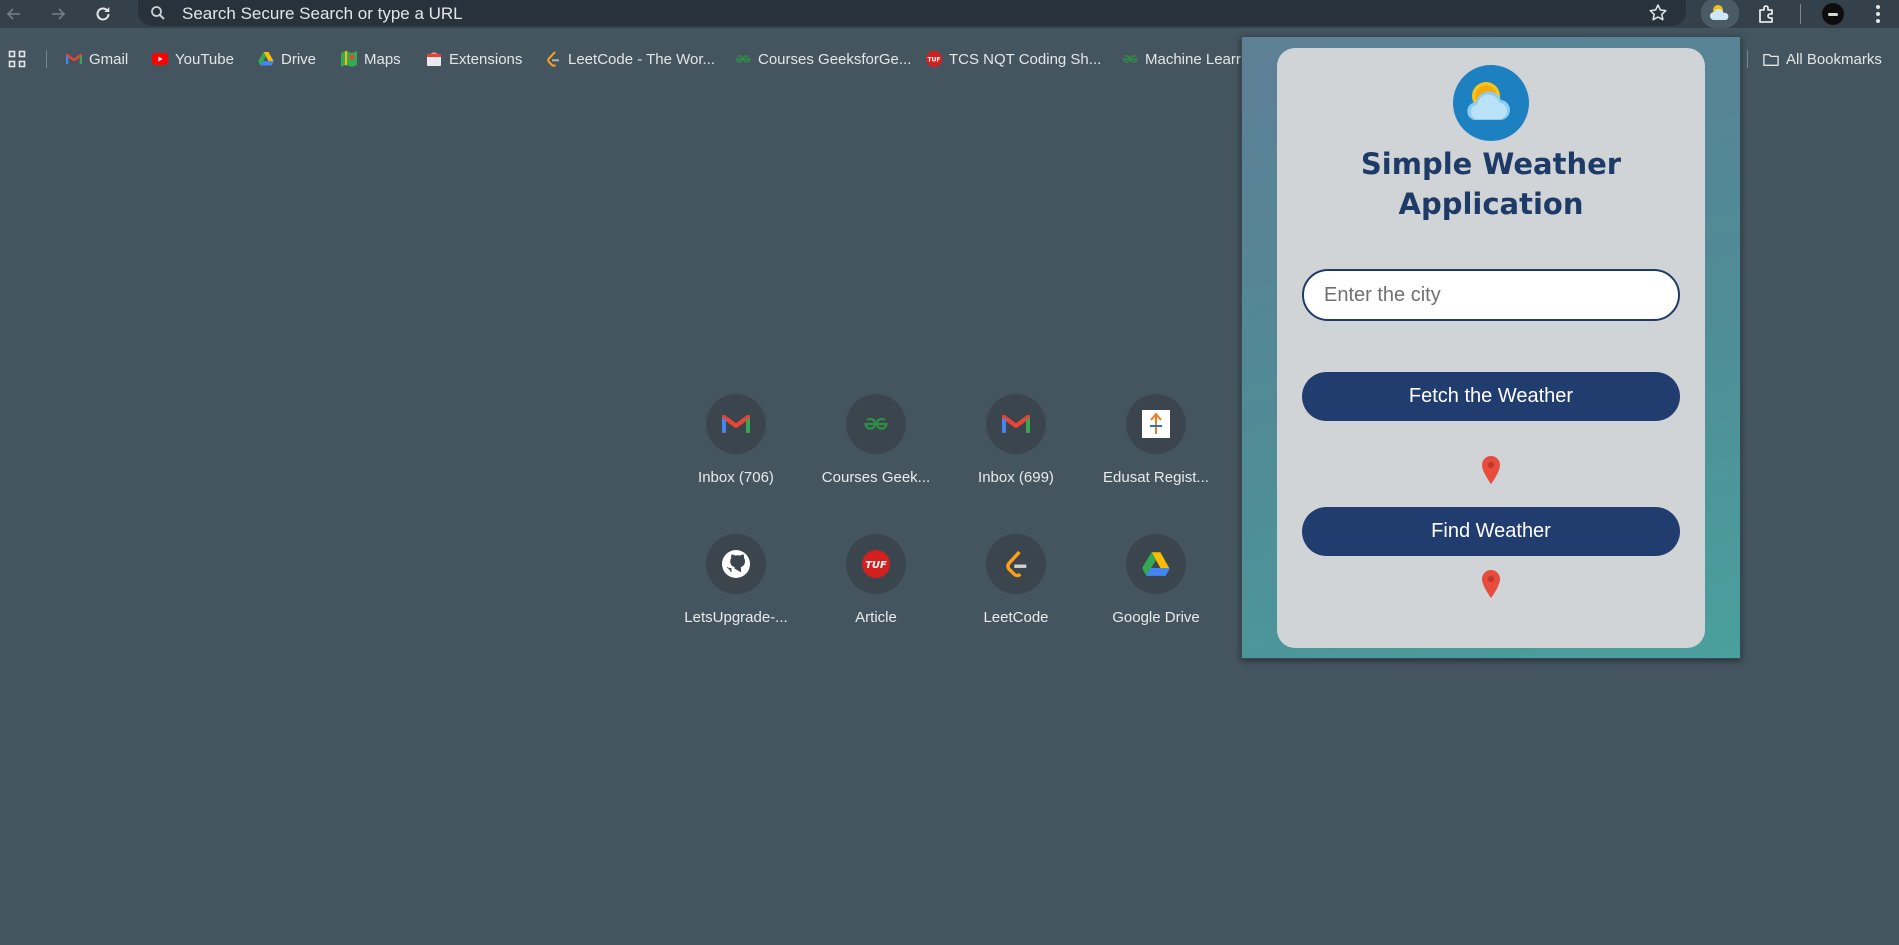  I want to click on browser-toolbar: Search Secure Search or type a URL, so click(949, 14).